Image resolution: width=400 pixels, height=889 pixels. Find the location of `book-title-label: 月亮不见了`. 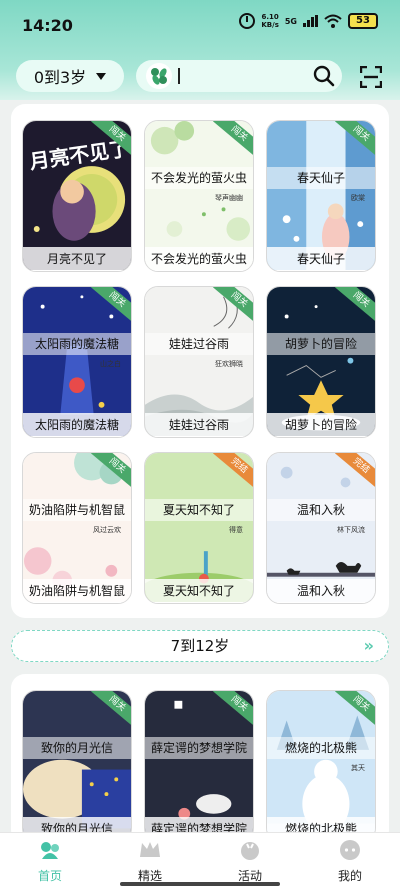

book-title-label: 月亮不见了 is located at coordinates (77, 259).